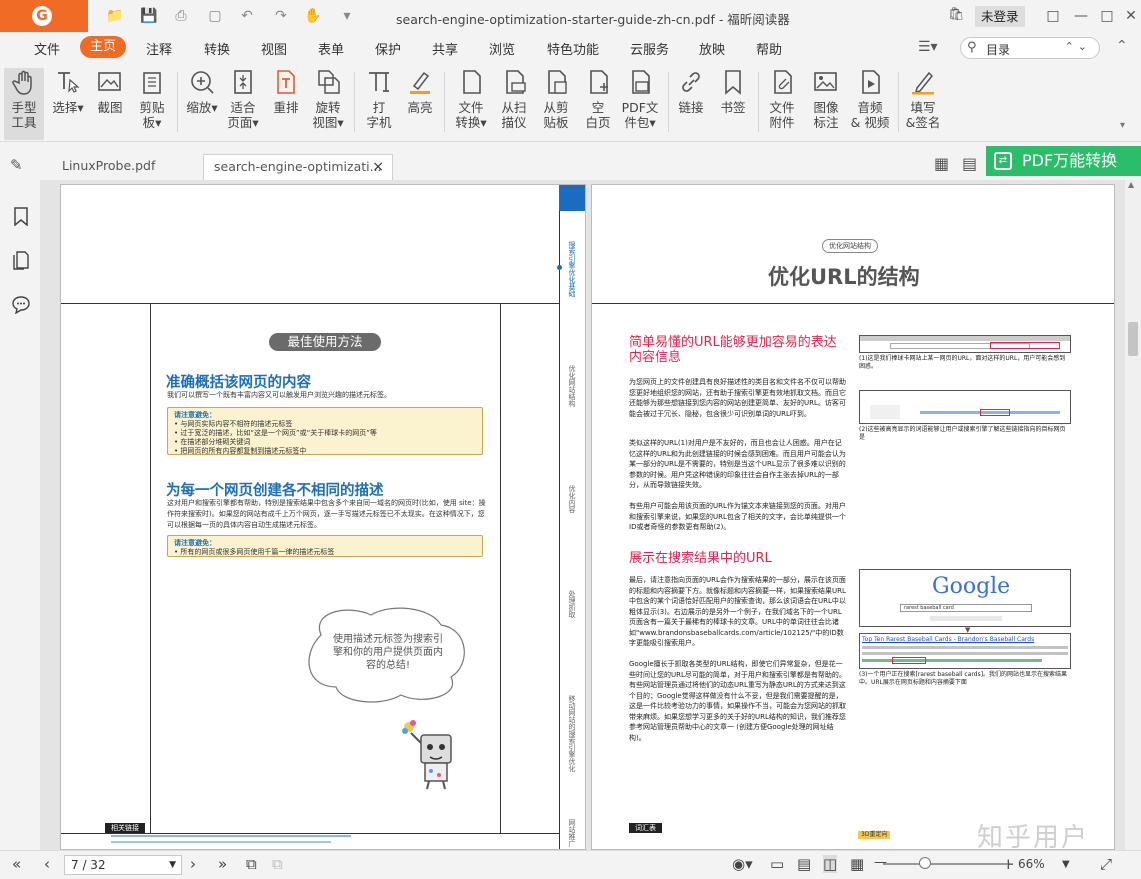 Image resolution: width=1141 pixels, height=879 pixels. I want to click on tab-linuxprobe: LinuxProbe.pdf, so click(127, 167).